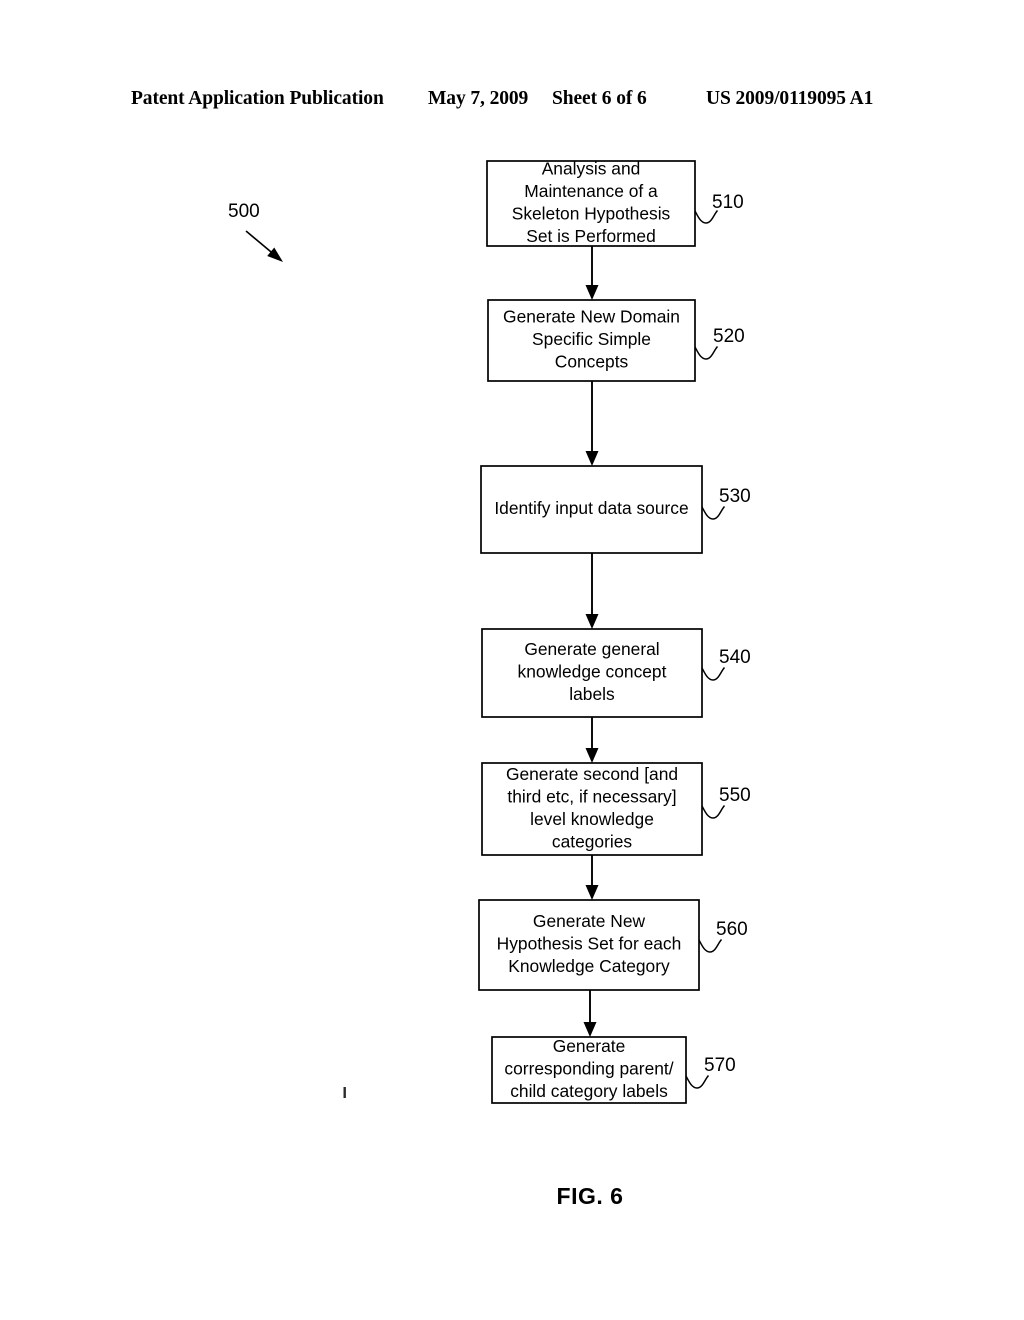 The width and height of the screenshot is (1024, 1320). I want to click on flow-node-text-line: Analysis and, so click(591, 168).